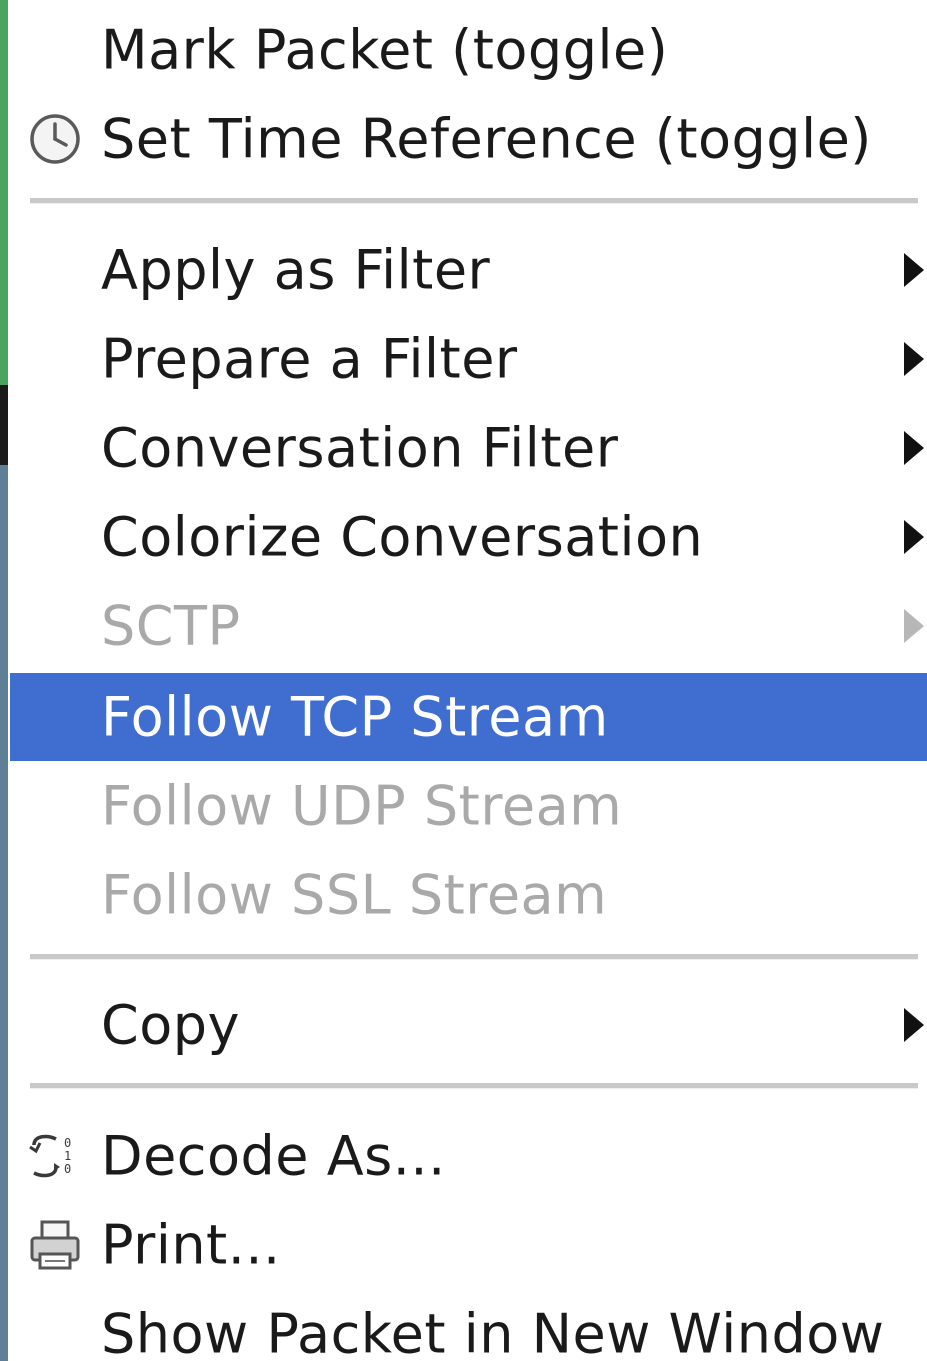 This screenshot has height=1361, width=927. I want to click on menu-item-label: Prepare a Filter, so click(309, 359).